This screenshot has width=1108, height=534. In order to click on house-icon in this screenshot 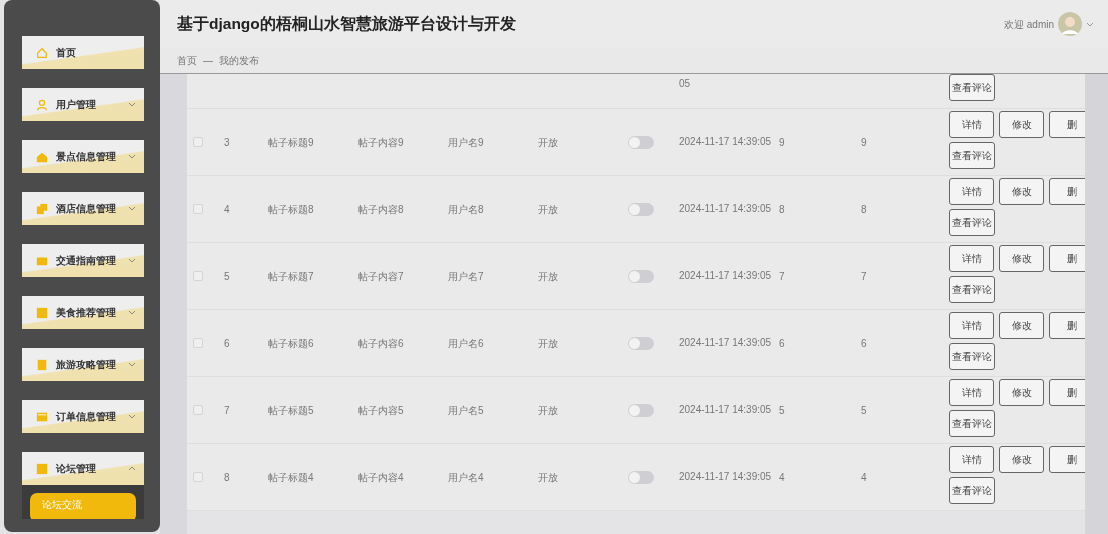, I will do `click(42, 156)`.